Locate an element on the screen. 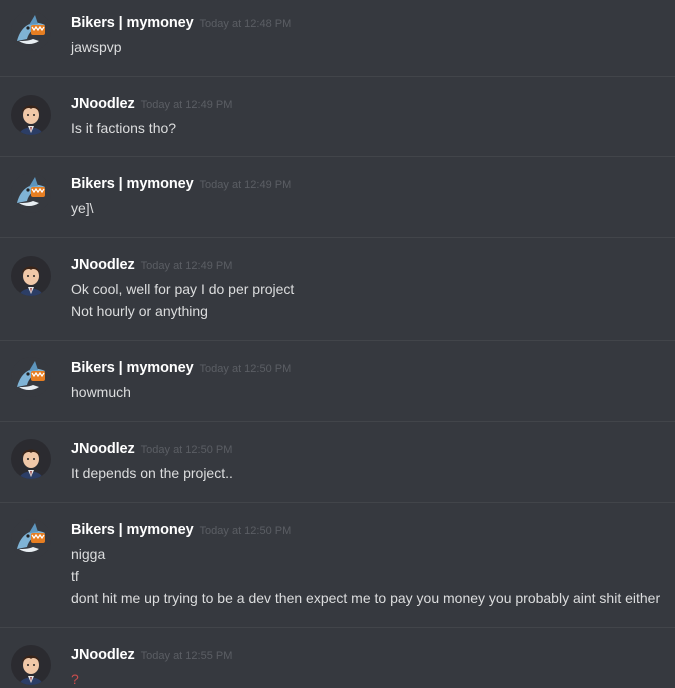 The width and height of the screenshot is (675, 688). message-text: howmuch is located at coordinates (101, 392).